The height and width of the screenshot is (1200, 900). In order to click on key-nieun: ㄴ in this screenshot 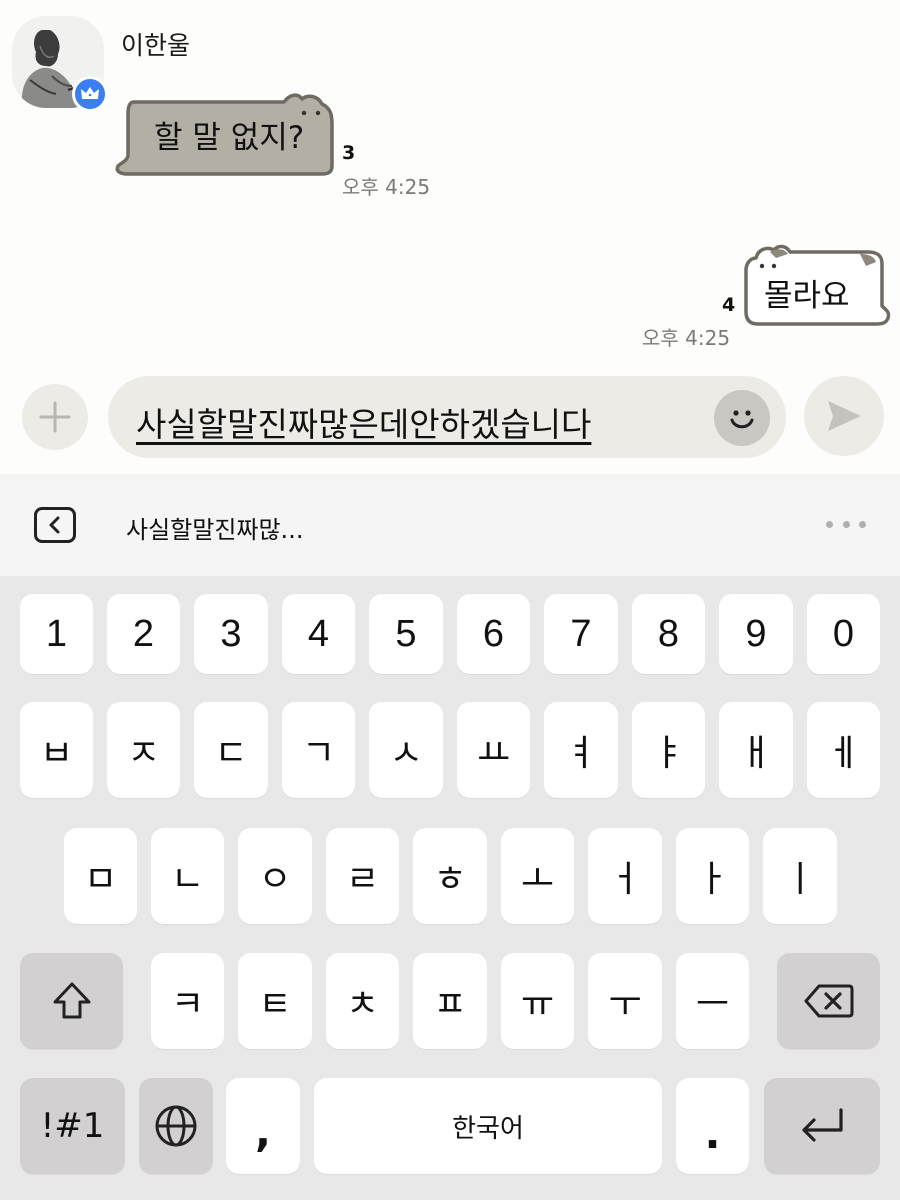, I will do `click(187, 876)`.